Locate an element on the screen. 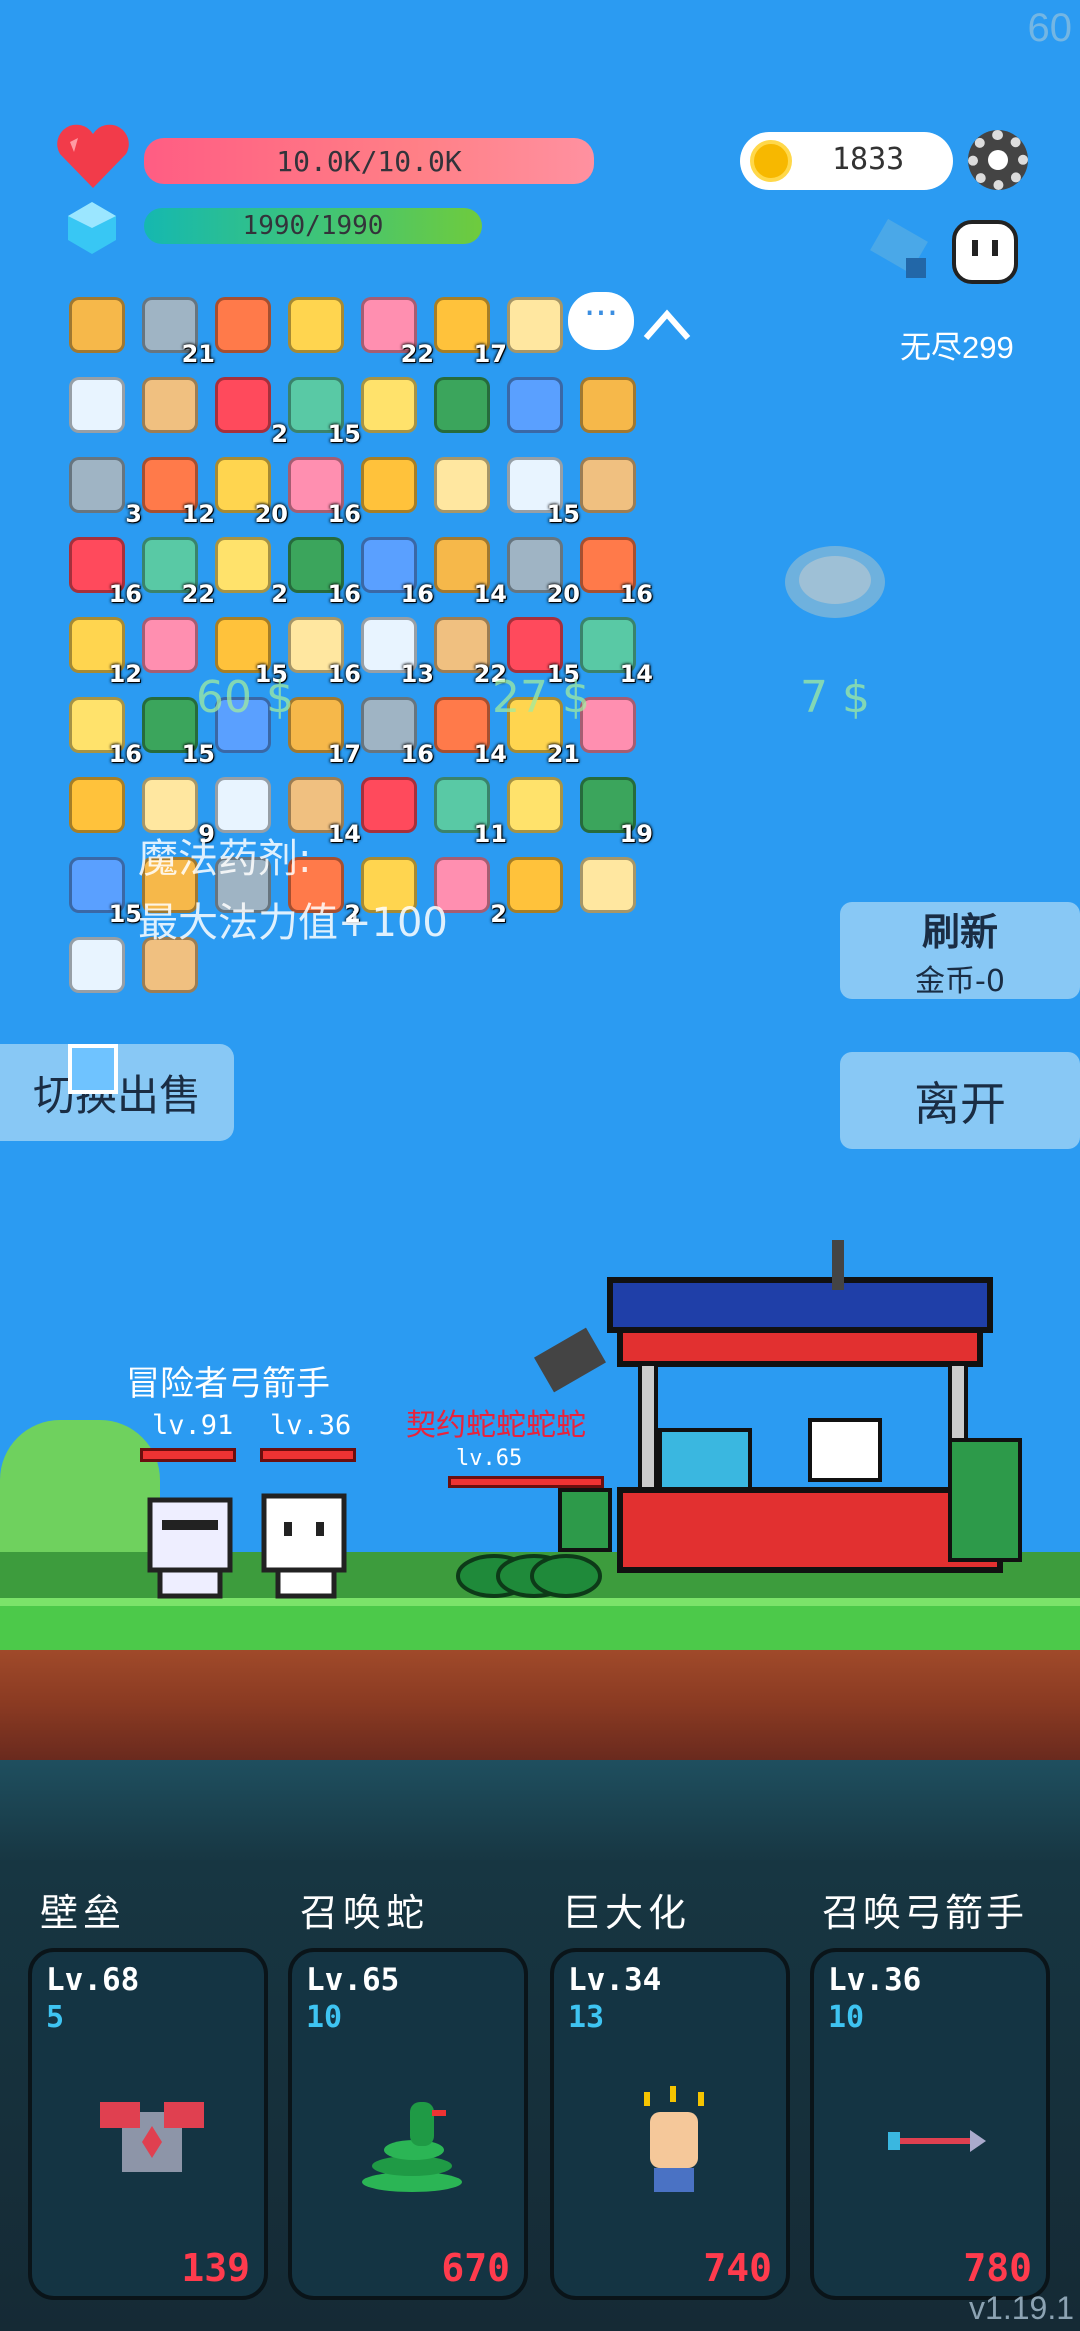  inventory-slot: 3 is located at coordinates (102, 489).